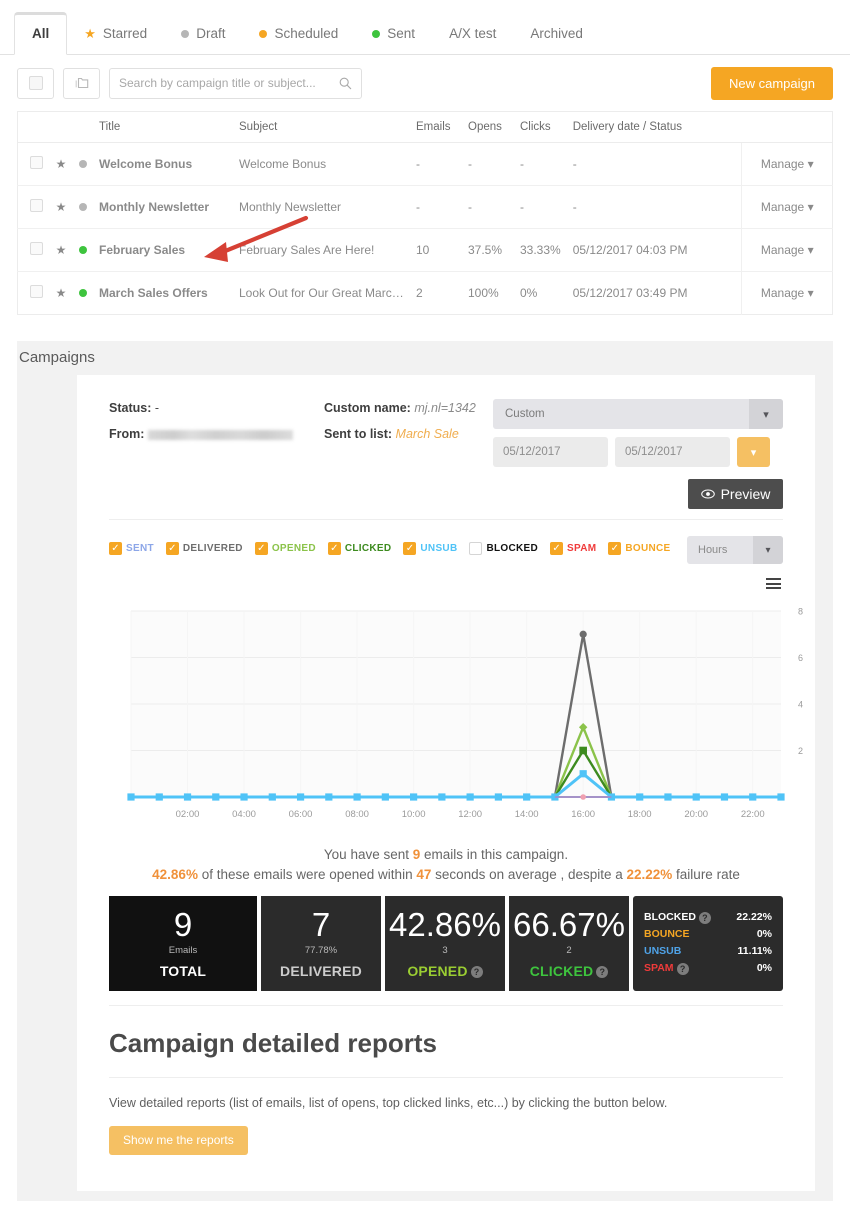 Image resolution: width=850 pixels, height=1216 pixels. I want to click on from-line: From:, so click(216, 434).